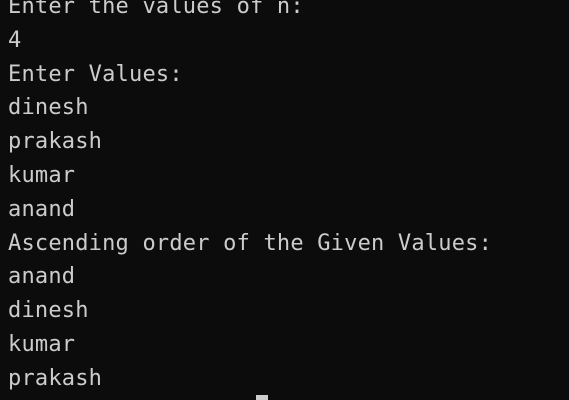 The image size is (569, 400). Describe the element at coordinates (15, 40) in the screenshot. I see `input-n-value: 4` at that location.